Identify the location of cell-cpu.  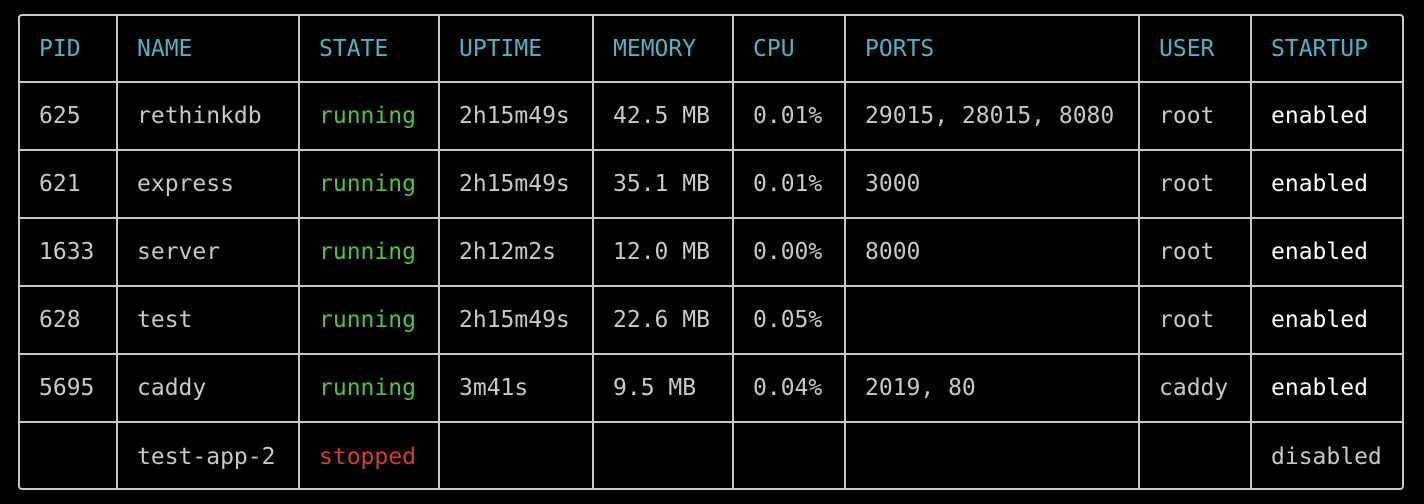
(789, 454).